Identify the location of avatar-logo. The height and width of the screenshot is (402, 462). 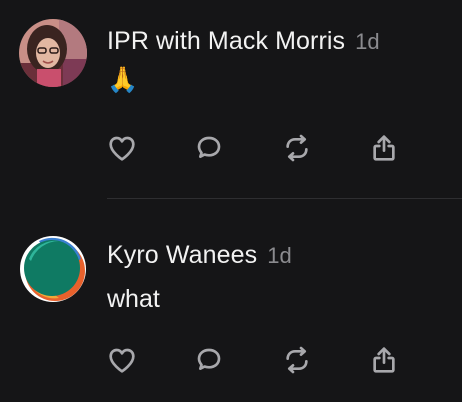
(53, 269).